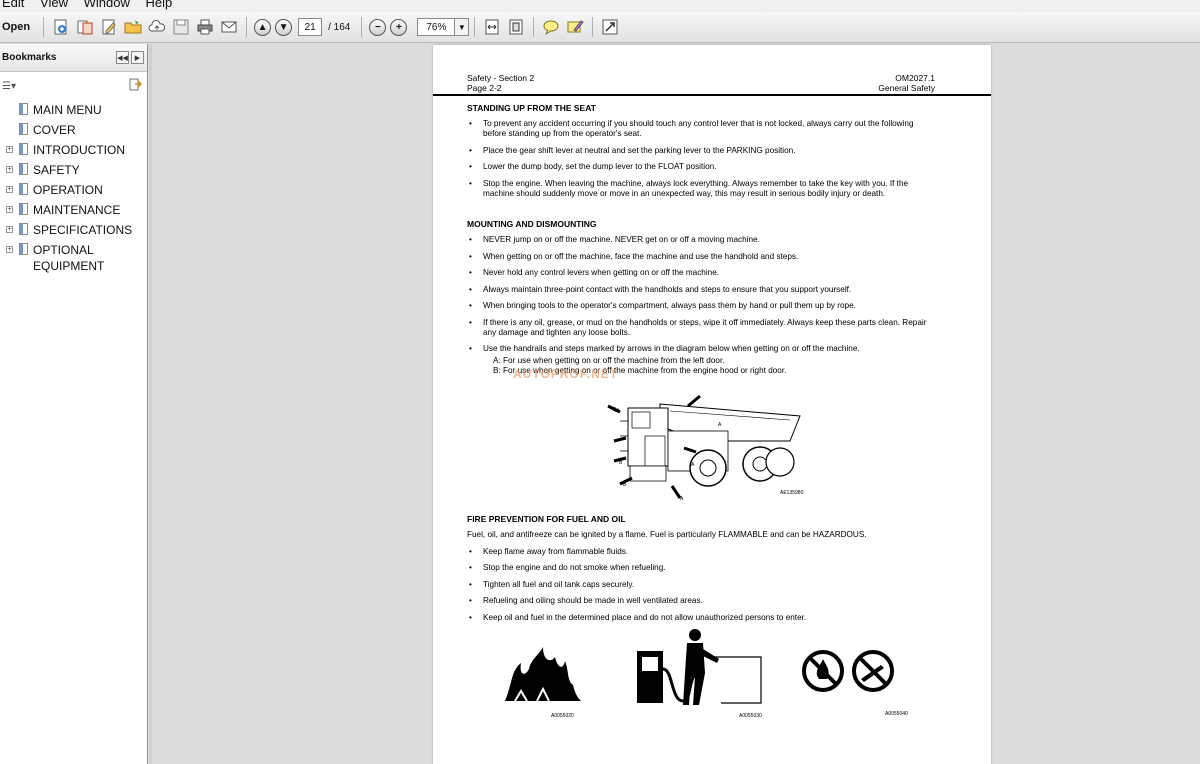 The width and height of the screenshot is (1200, 764). What do you see at coordinates (906, 88) in the screenshot?
I see `header-topic: General Safety` at bounding box center [906, 88].